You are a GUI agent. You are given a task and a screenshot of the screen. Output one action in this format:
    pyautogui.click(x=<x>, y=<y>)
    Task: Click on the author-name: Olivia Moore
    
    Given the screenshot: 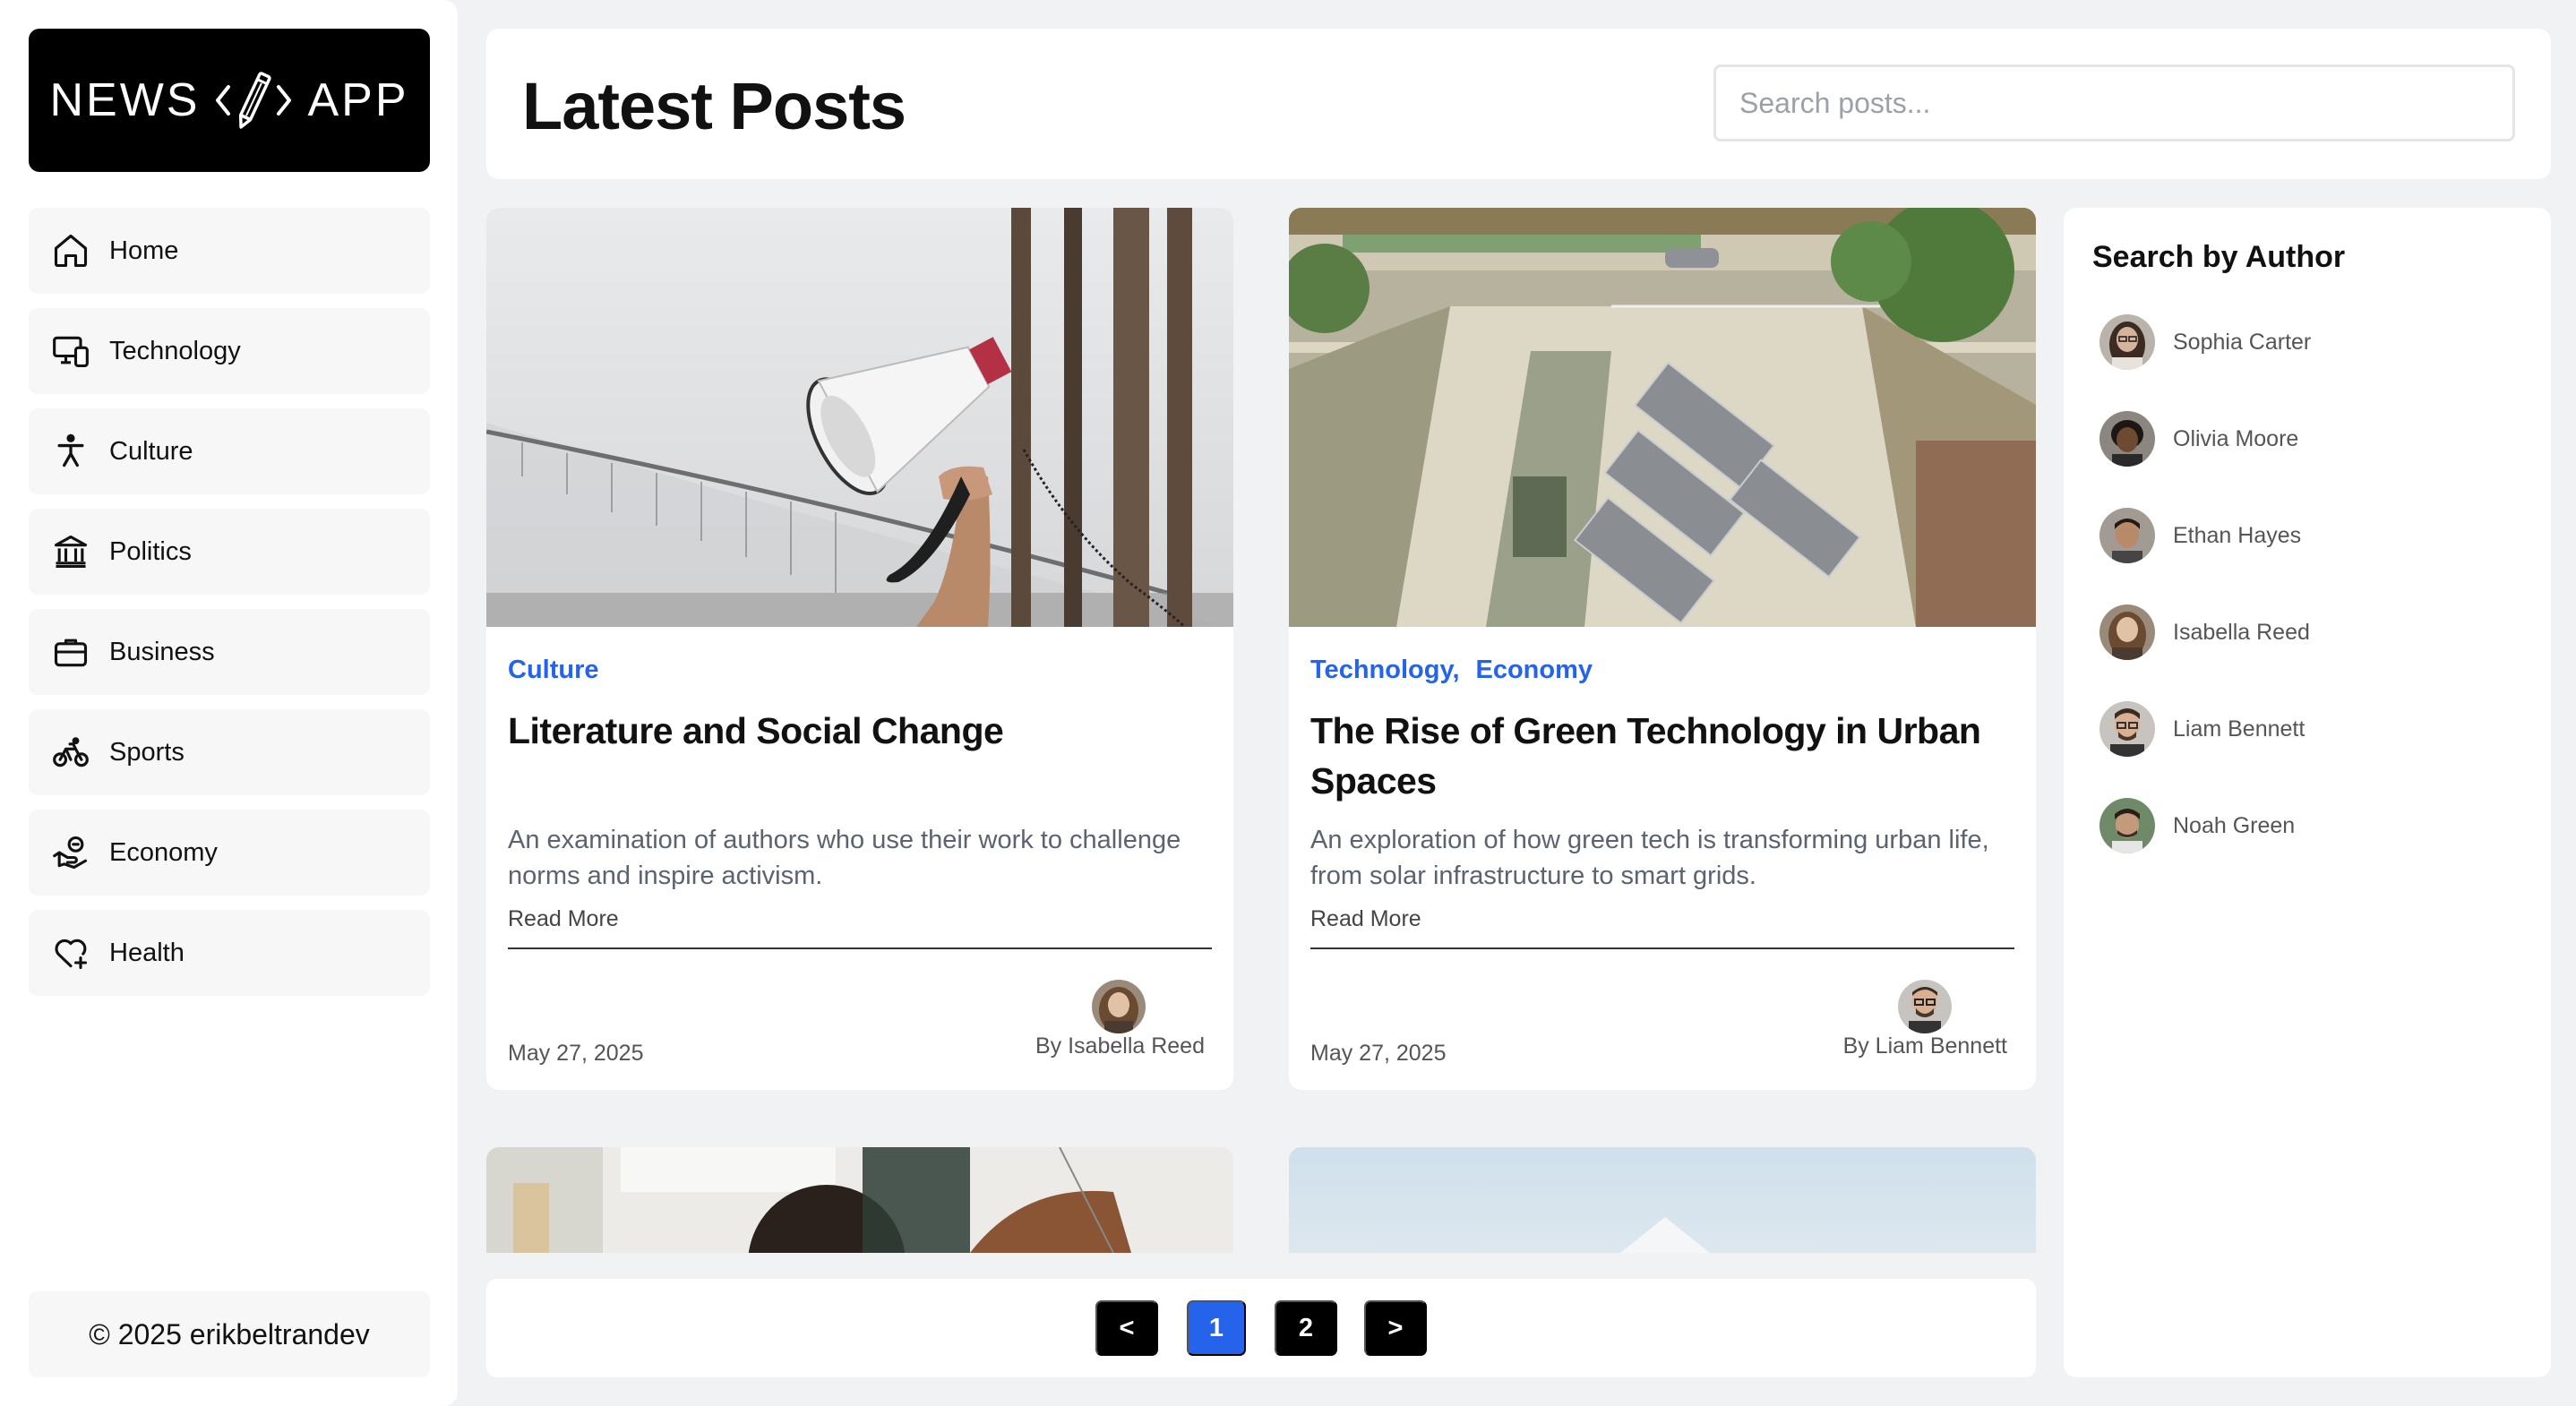 What is the action you would take?
    pyautogui.click(x=2236, y=438)
    